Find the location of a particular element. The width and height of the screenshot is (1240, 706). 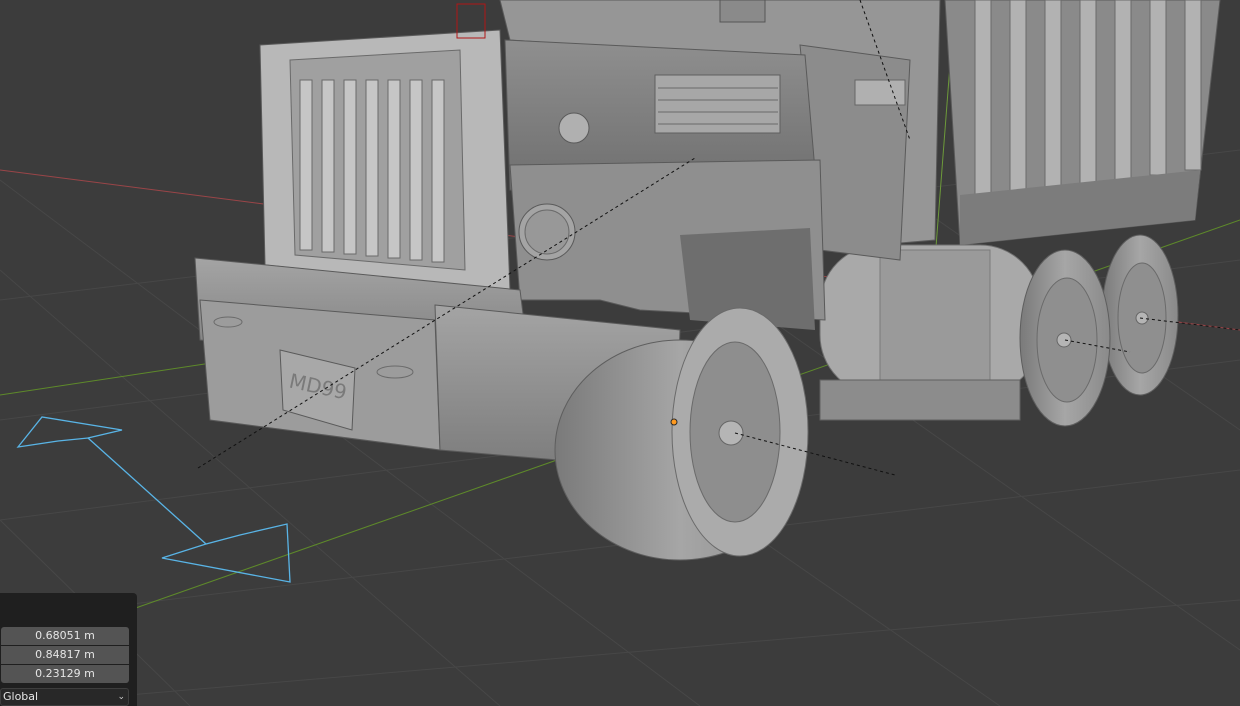

fuel-tank is located at coordinates (930, 332).